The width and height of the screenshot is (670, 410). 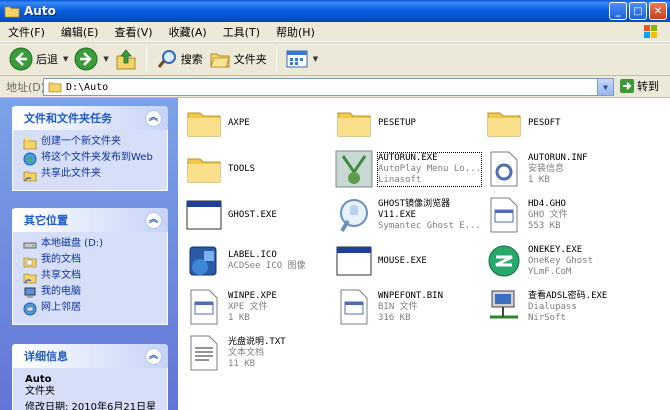 What do you see at coordinates (504, 169) in the screenshot?
I see `inf-file-icon` at bounding box center [504, 169].